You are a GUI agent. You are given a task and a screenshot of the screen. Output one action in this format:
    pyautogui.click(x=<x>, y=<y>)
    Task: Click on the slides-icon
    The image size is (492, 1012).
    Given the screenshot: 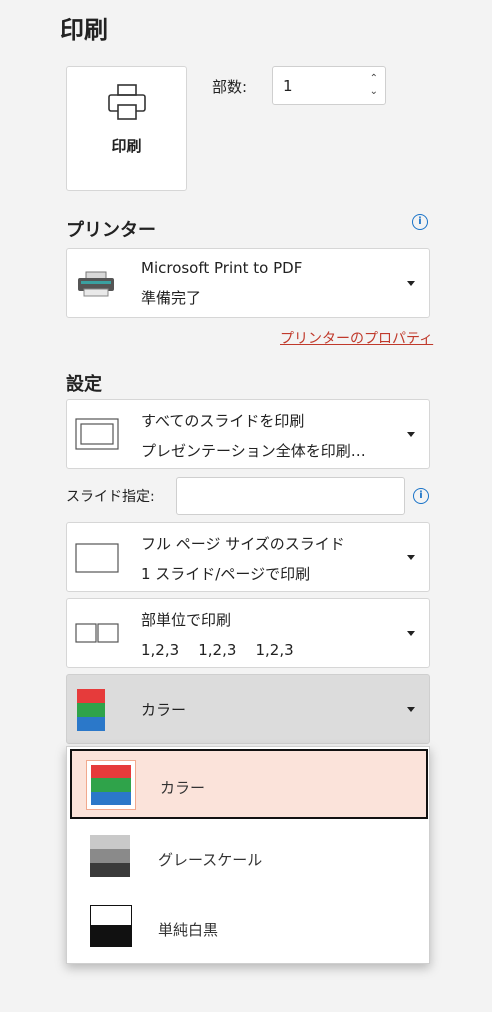 What is the action you would take?
    pyautogui.click(x=97, y=436)
    